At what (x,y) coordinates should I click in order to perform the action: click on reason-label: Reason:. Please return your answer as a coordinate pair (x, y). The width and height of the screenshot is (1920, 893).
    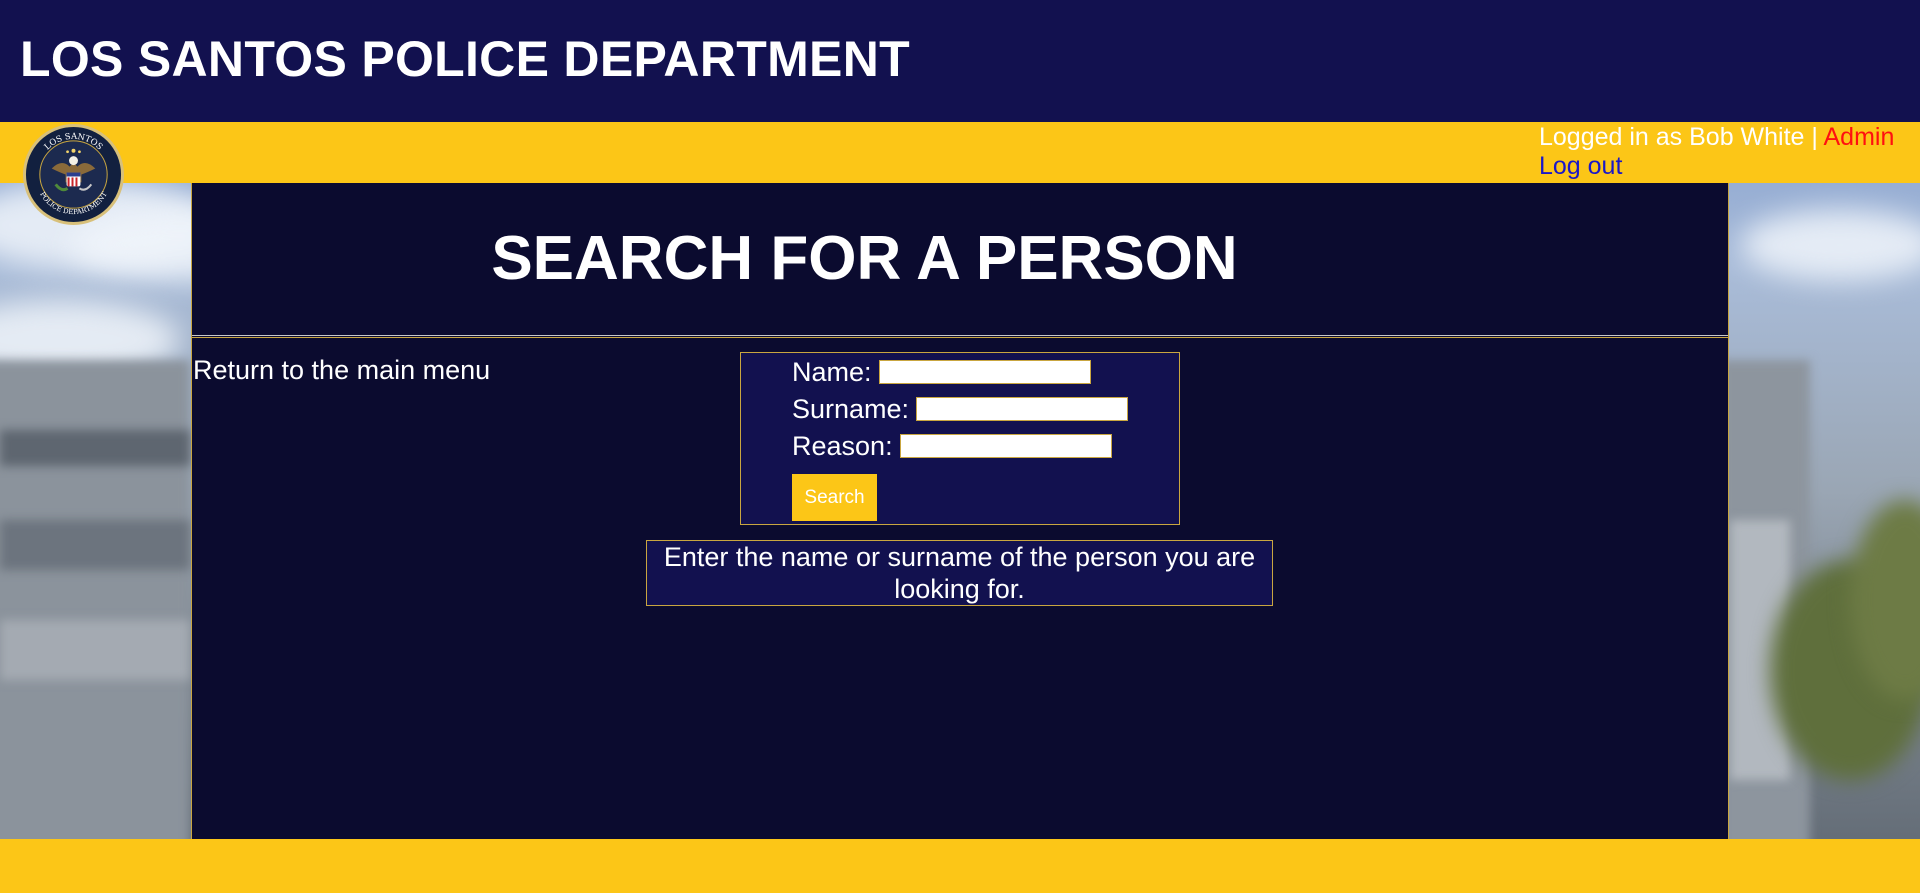
    Looking at the image, I should click on (842, 445).